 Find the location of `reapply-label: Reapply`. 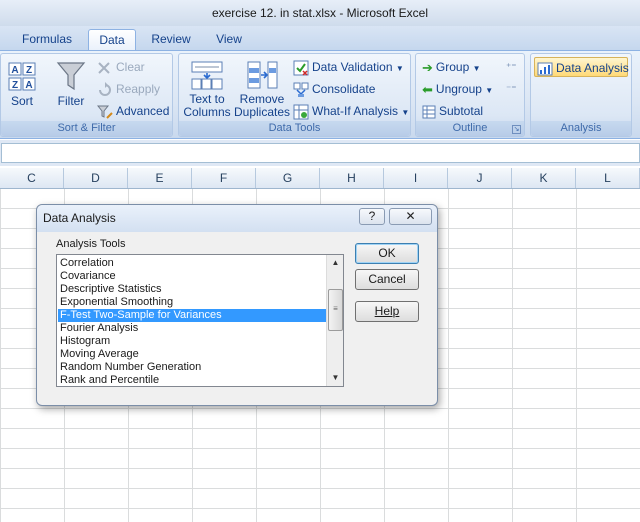

reapply-label: Reapply is located at coordinates (138, 89).